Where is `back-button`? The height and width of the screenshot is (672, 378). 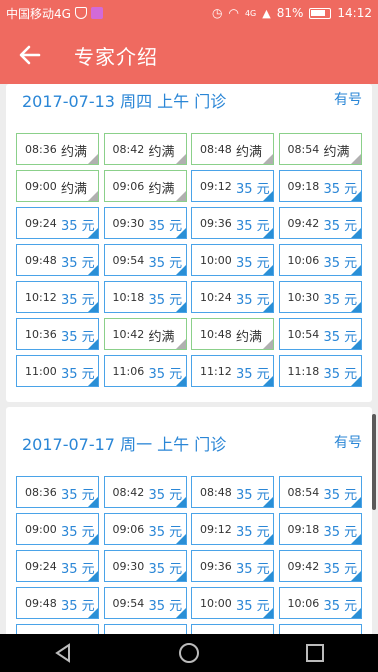 back-button is located at coordinates (30, 55).